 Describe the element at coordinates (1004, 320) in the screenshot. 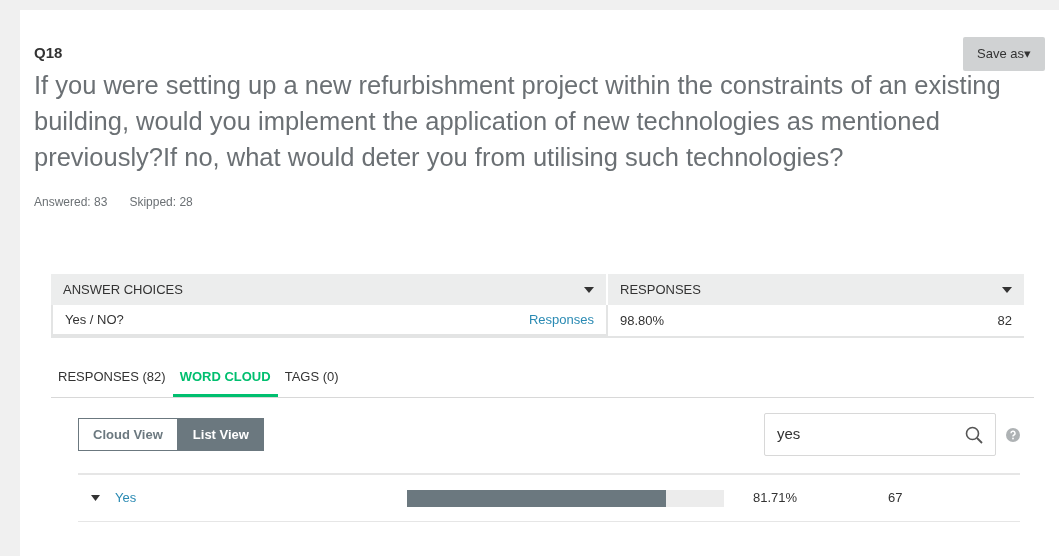

I see `table-cell-text: 82` at that location.